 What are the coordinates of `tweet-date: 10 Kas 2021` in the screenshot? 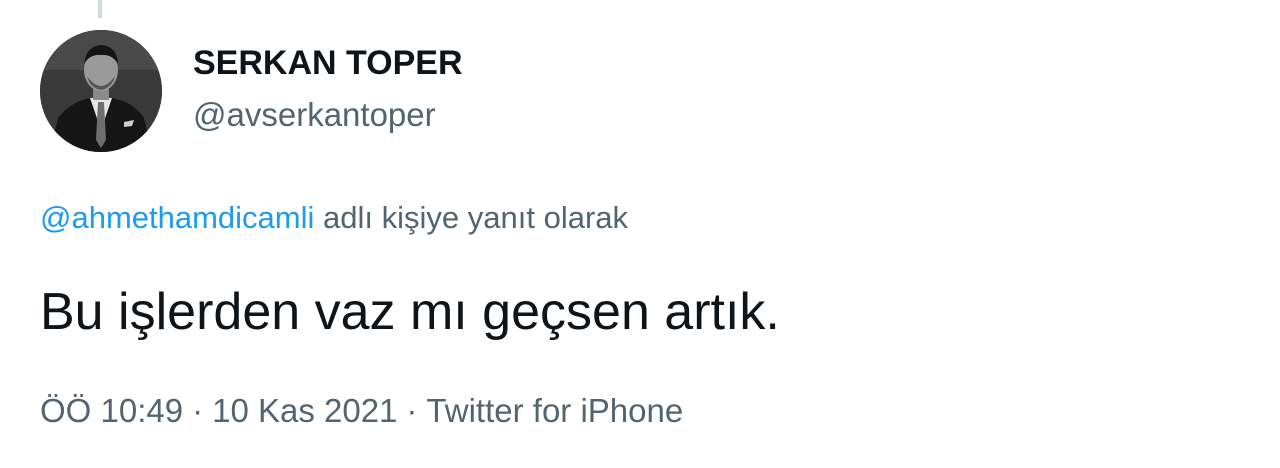 It's located at (304, 410).